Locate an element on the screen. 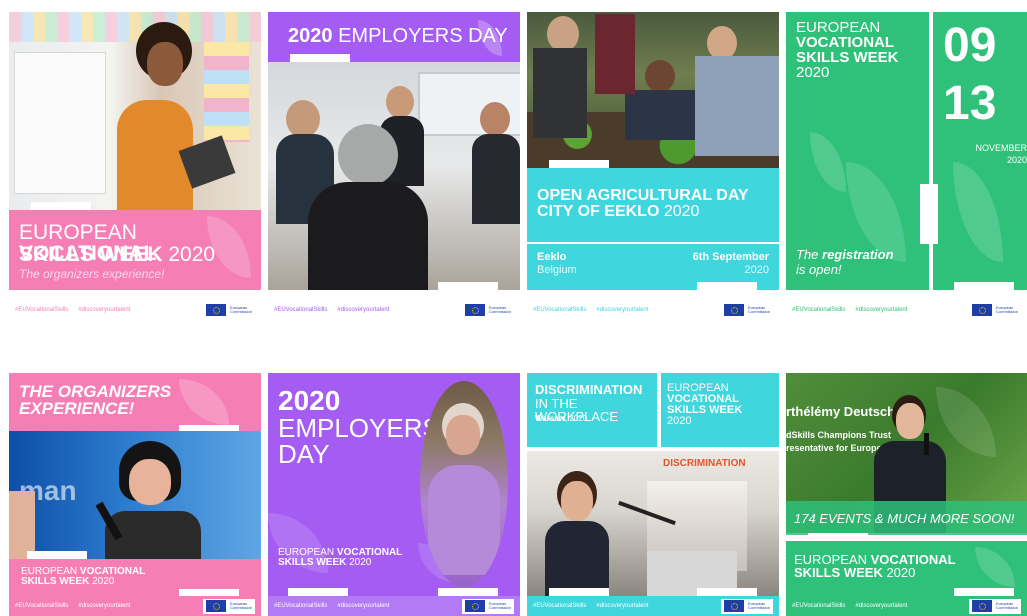 This screenshot has width=1027, height=616. event-title-l1: EUROPEAN is located at coordinates (838, 27).